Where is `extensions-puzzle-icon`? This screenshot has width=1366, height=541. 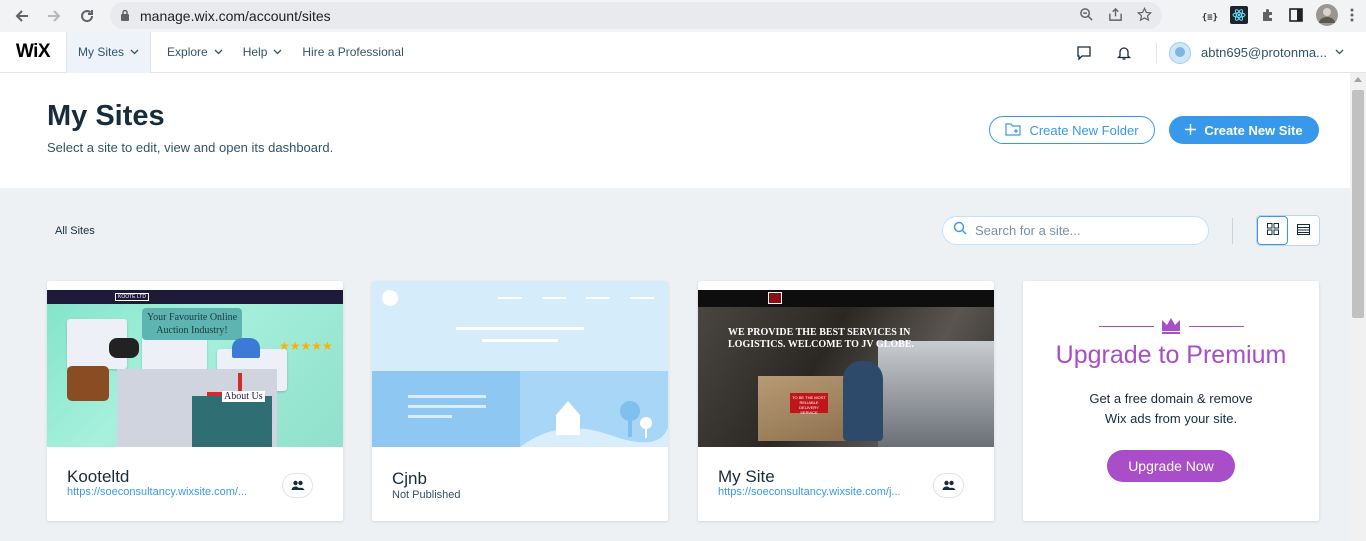 extensions-puzzle-icon is located at coordinates (1268, 17).